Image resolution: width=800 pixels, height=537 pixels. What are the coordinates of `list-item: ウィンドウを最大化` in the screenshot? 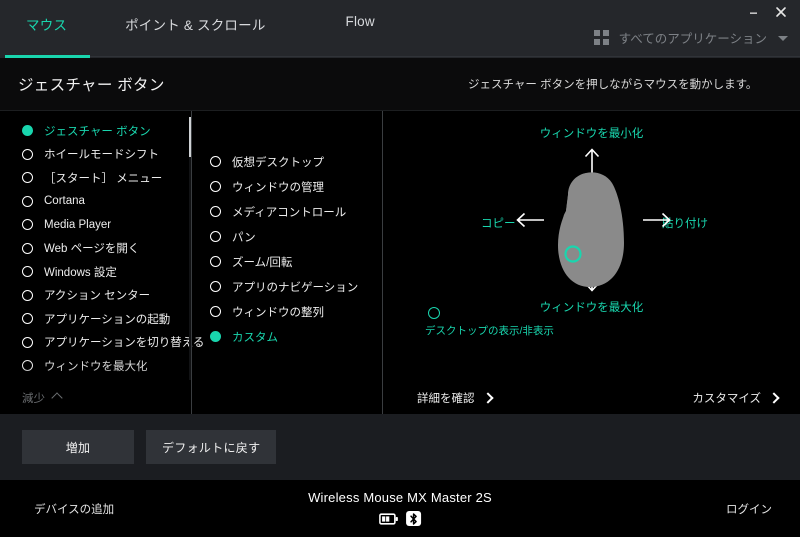 It's located at (95, 366).